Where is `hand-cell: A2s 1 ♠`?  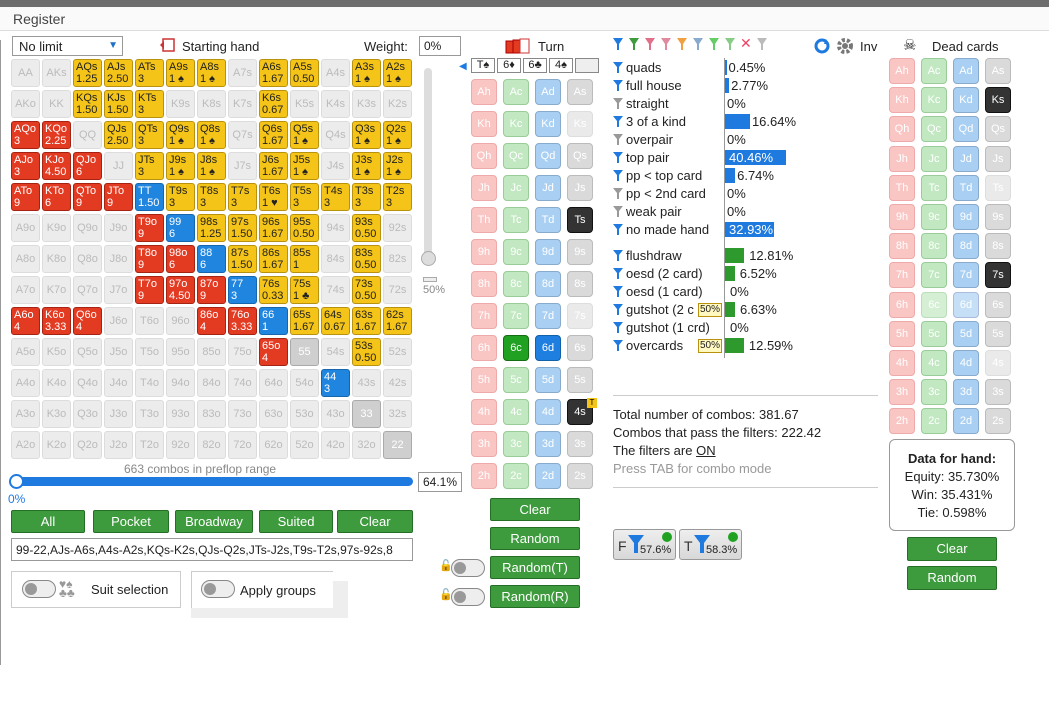 hand-cell: A2s 1 ♠ is located at coordinates (397, 73).